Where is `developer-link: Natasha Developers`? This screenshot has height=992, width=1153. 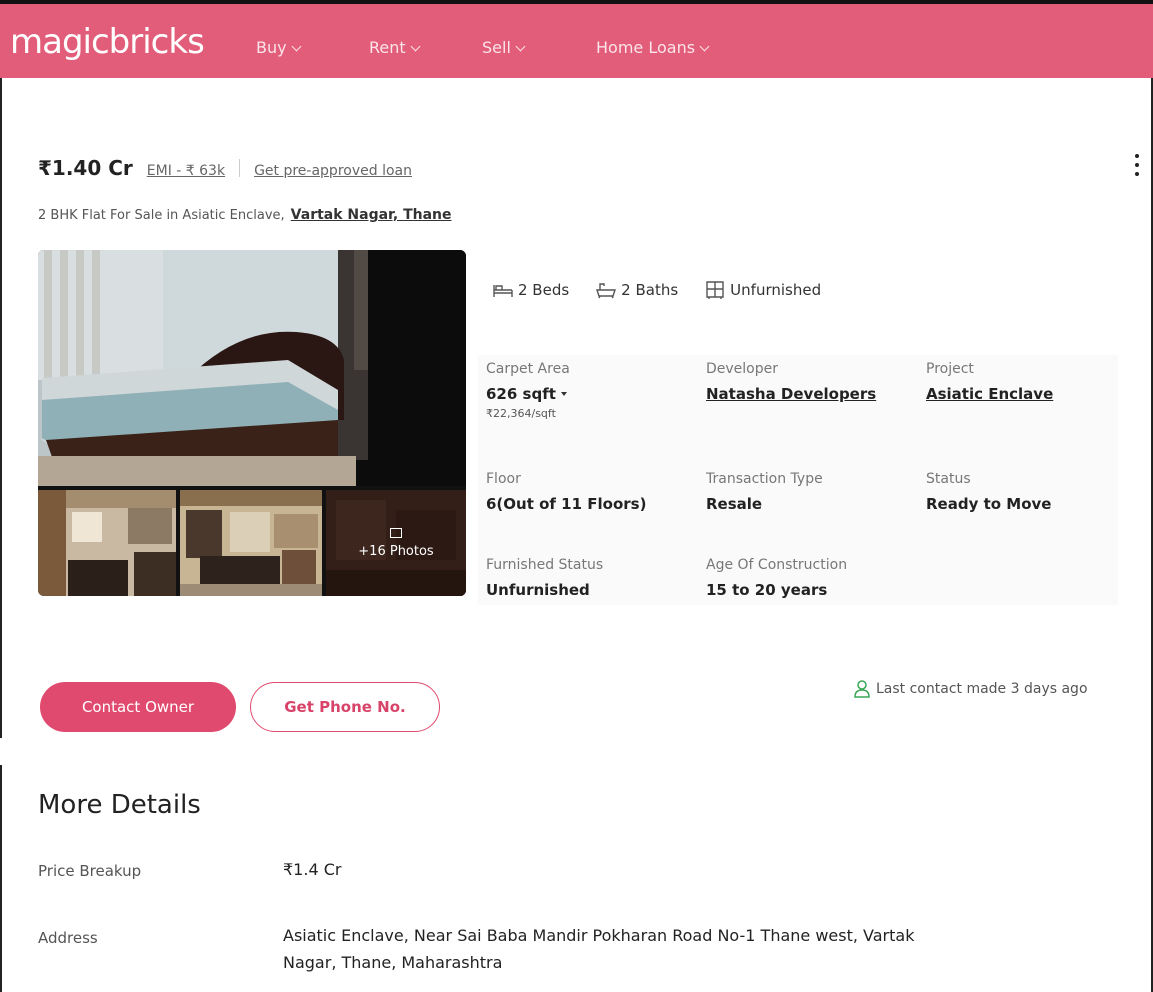
developer-link: Natasha Developers is located at coordinates (791, 394).